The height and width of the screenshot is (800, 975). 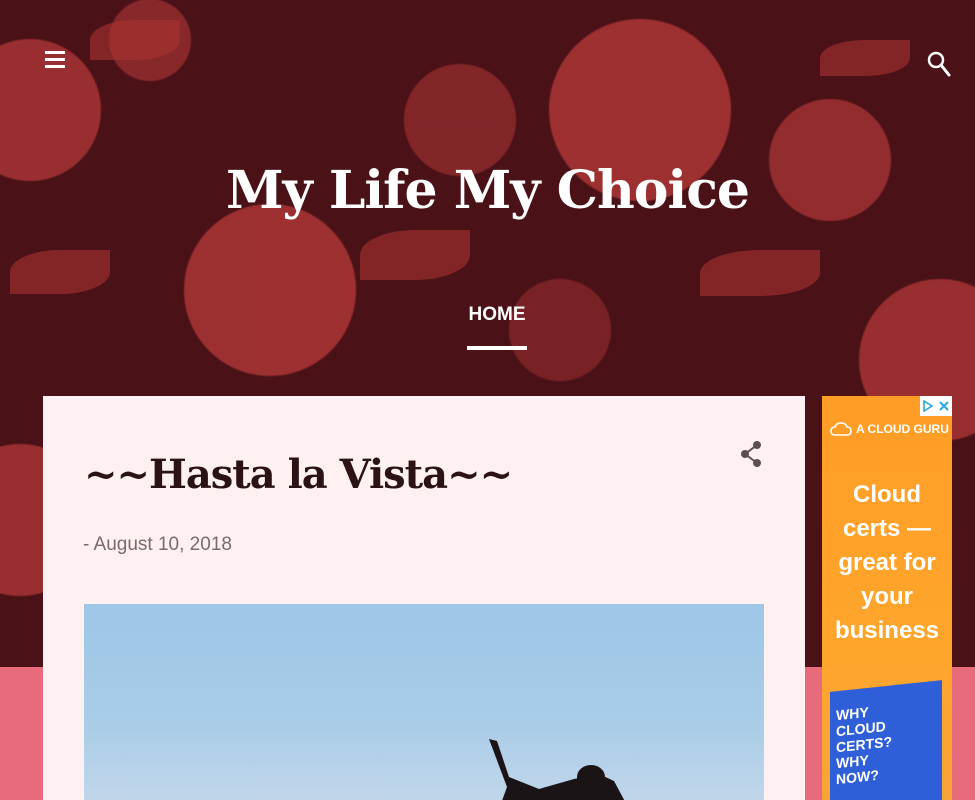 I want to click on close-icon, so click(x=944, y=406).